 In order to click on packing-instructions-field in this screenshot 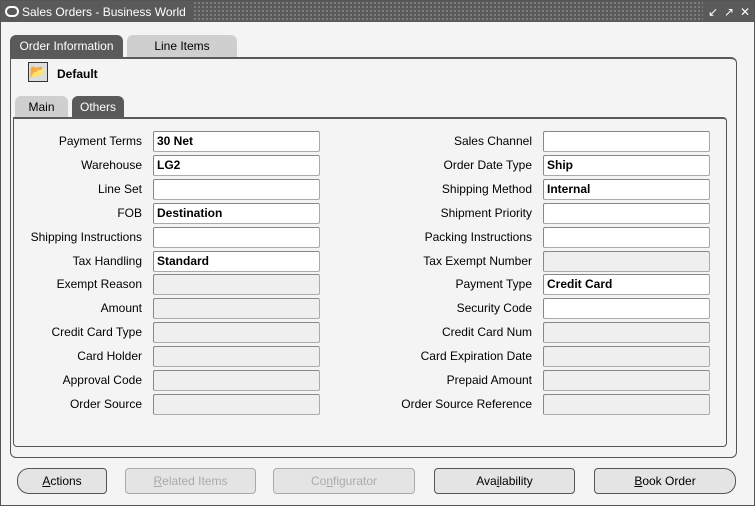, I will do `click(626, 237)`.